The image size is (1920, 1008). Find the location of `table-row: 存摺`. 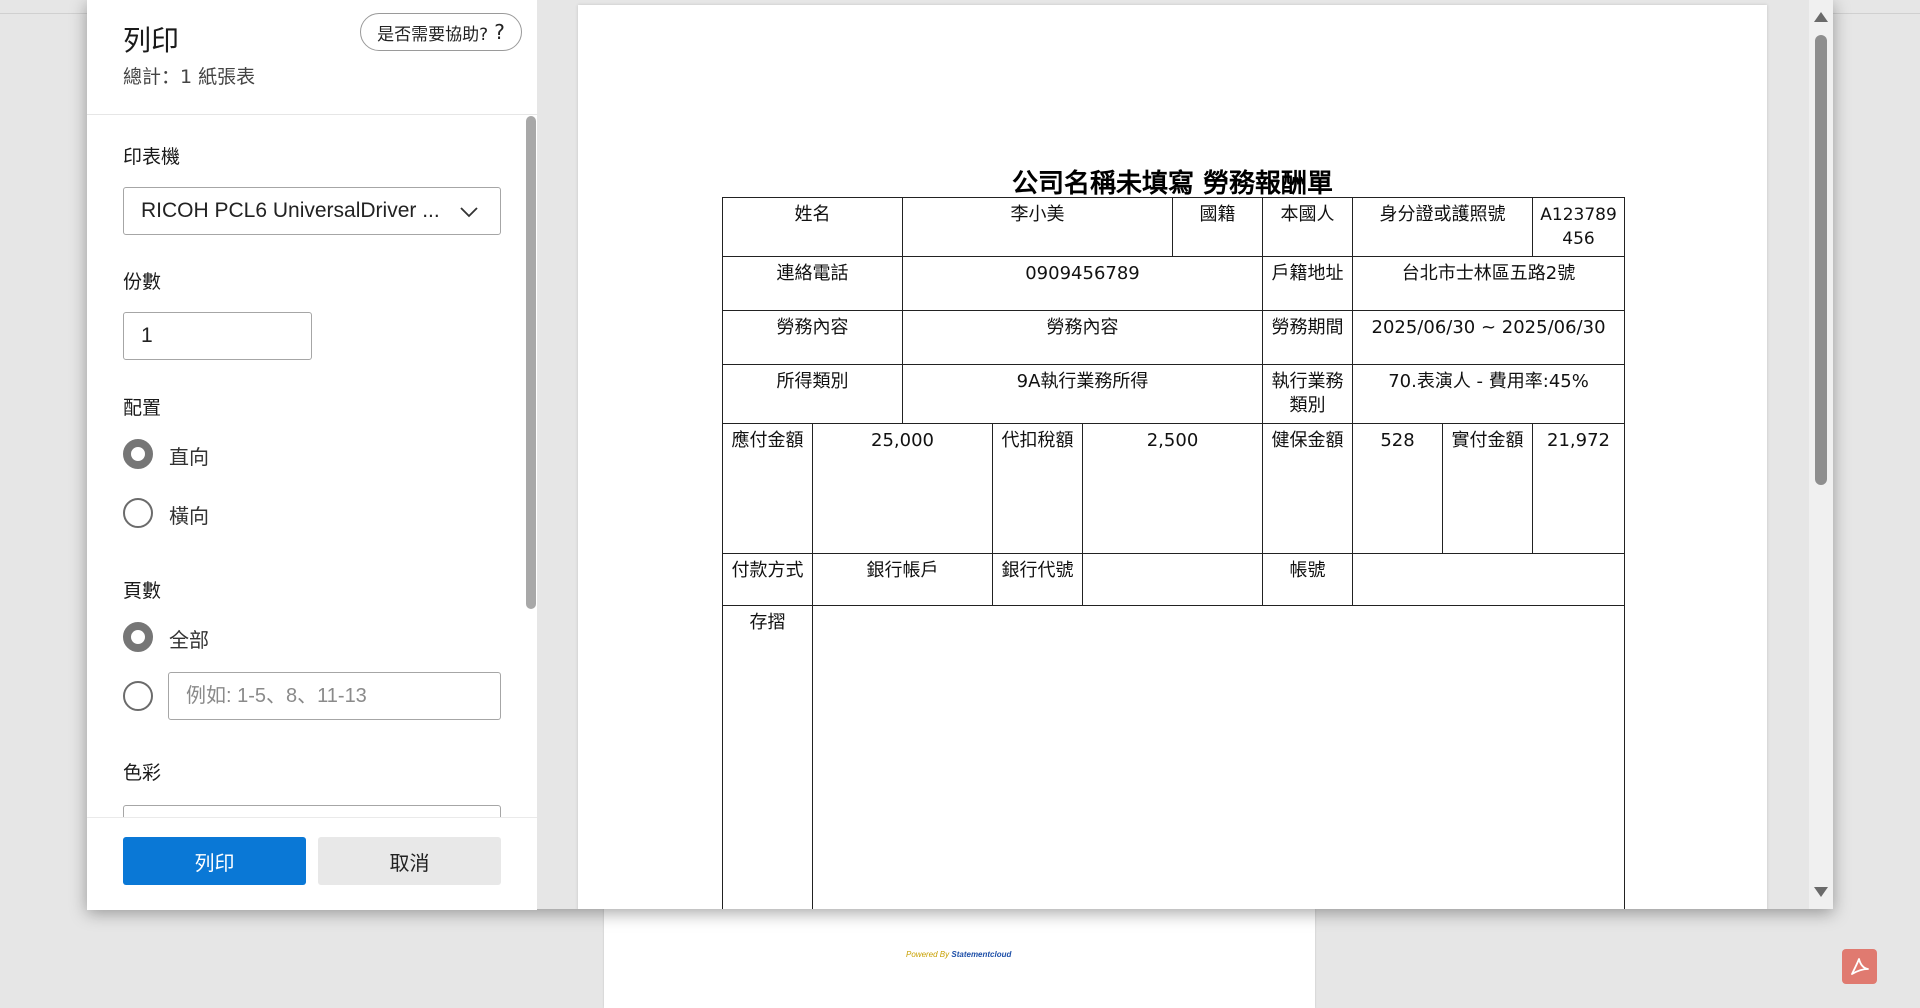

table-row: 存摺 is located at coordinates (1174, 757).